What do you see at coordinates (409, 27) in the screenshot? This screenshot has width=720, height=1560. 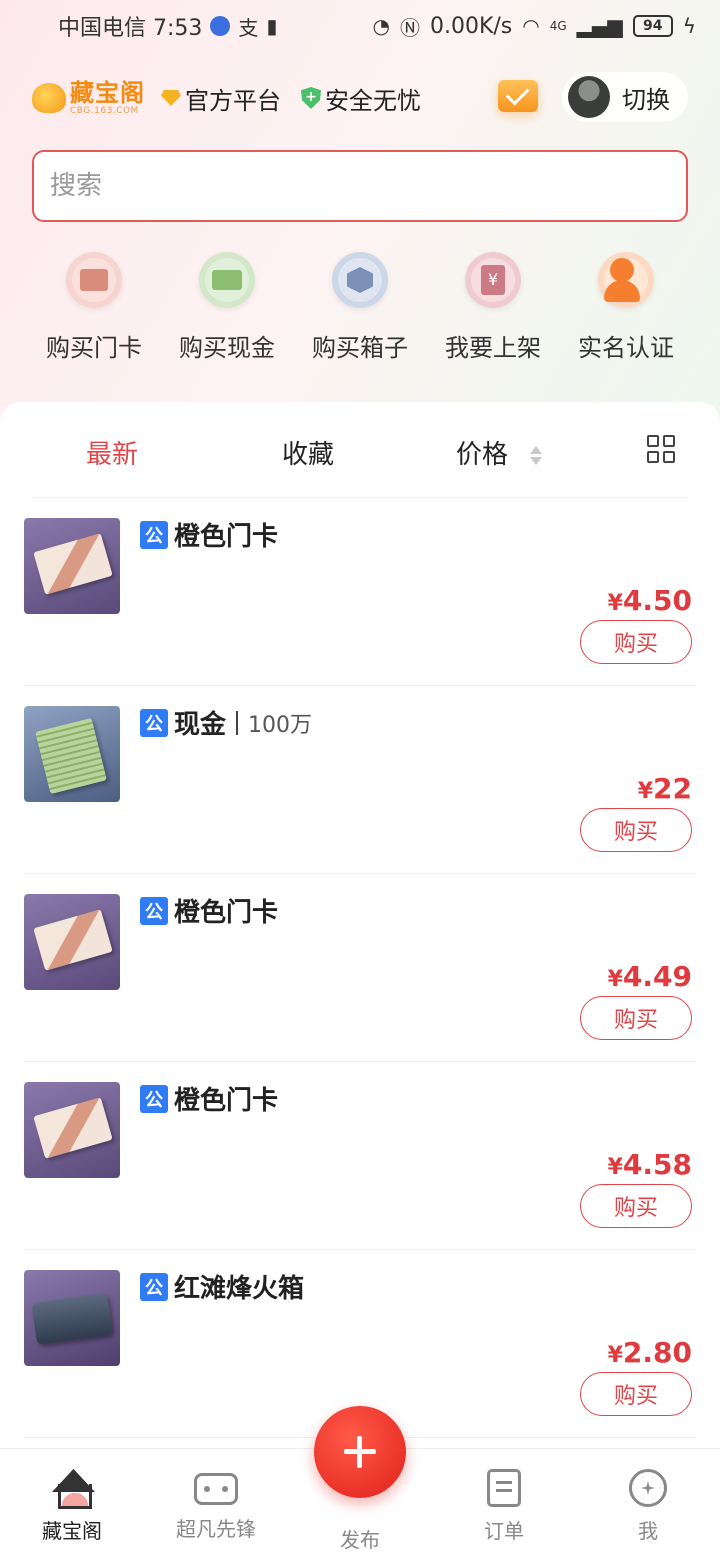 I see `nfc-icon: Ⓝ` at bounding box center [409, 27].